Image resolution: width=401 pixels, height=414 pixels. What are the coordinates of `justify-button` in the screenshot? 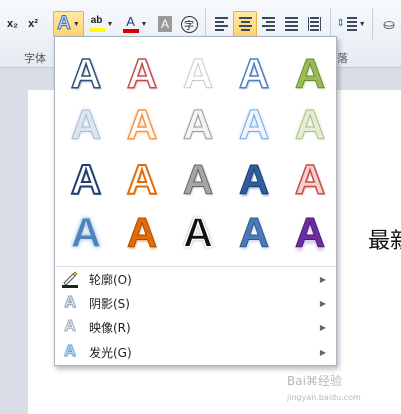 It's located at (291, 24).